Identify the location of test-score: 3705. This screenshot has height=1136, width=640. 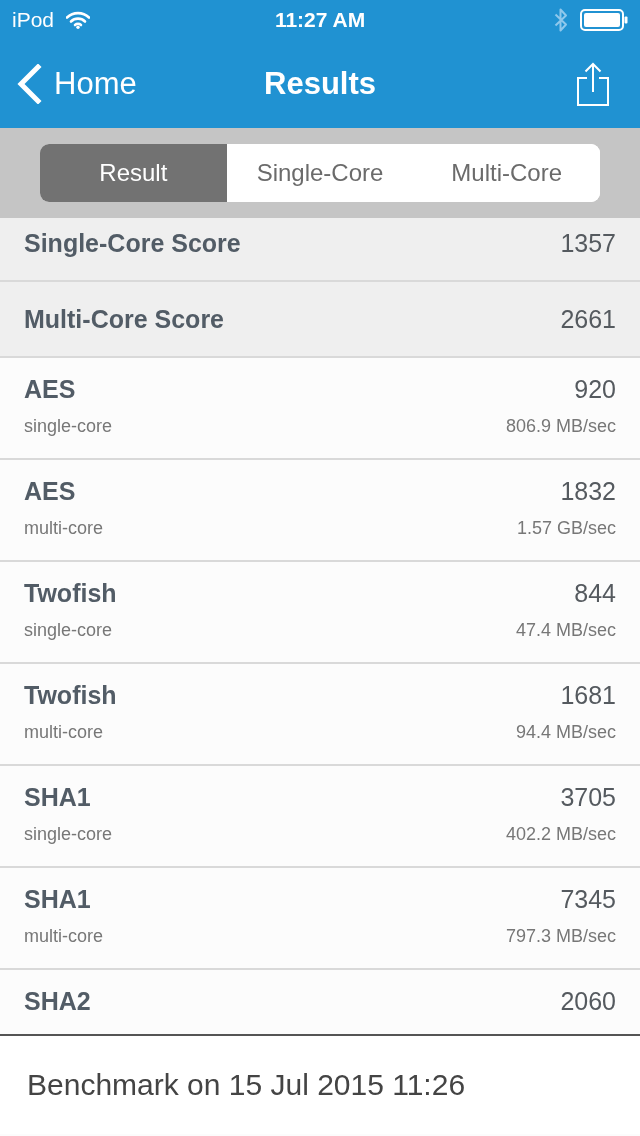
(588, 797).